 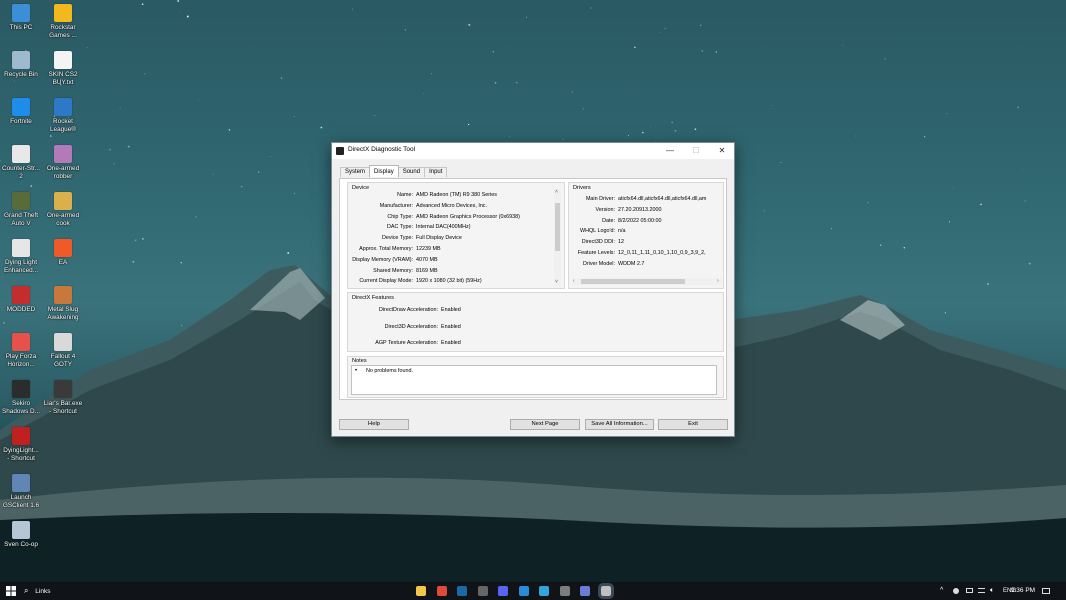 I want to click on driver-row-label: Feature Levels:, so click(x=596, y=253).